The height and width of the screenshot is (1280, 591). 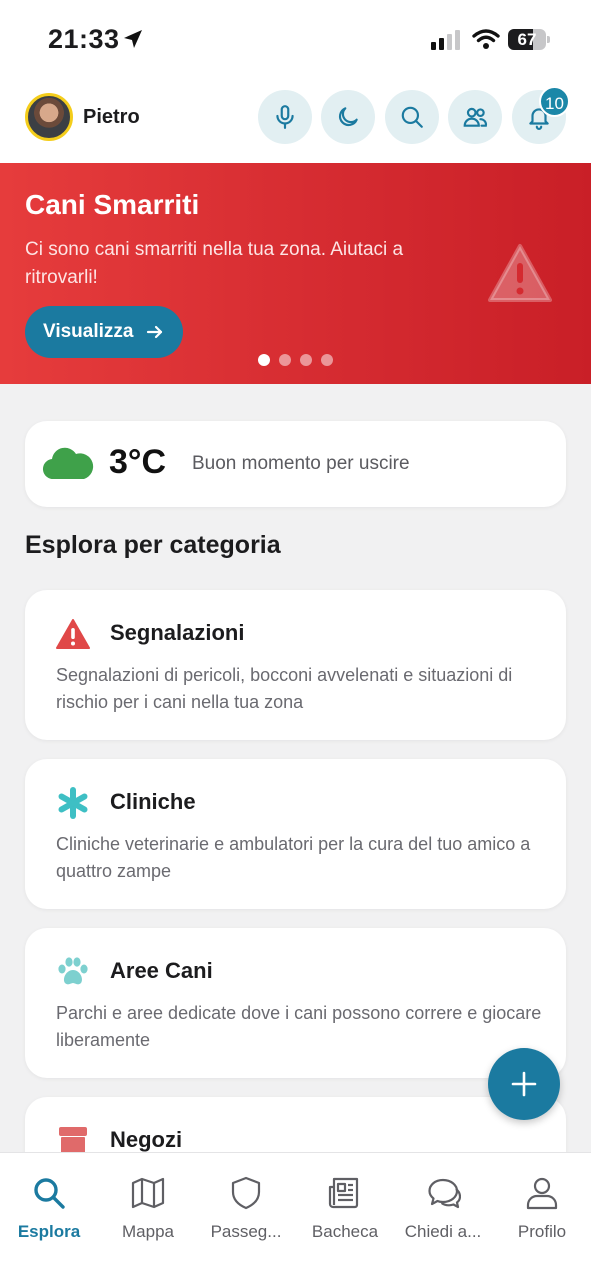 I want to click on status-bar: 21:33 67, so click(x=295, y=40).